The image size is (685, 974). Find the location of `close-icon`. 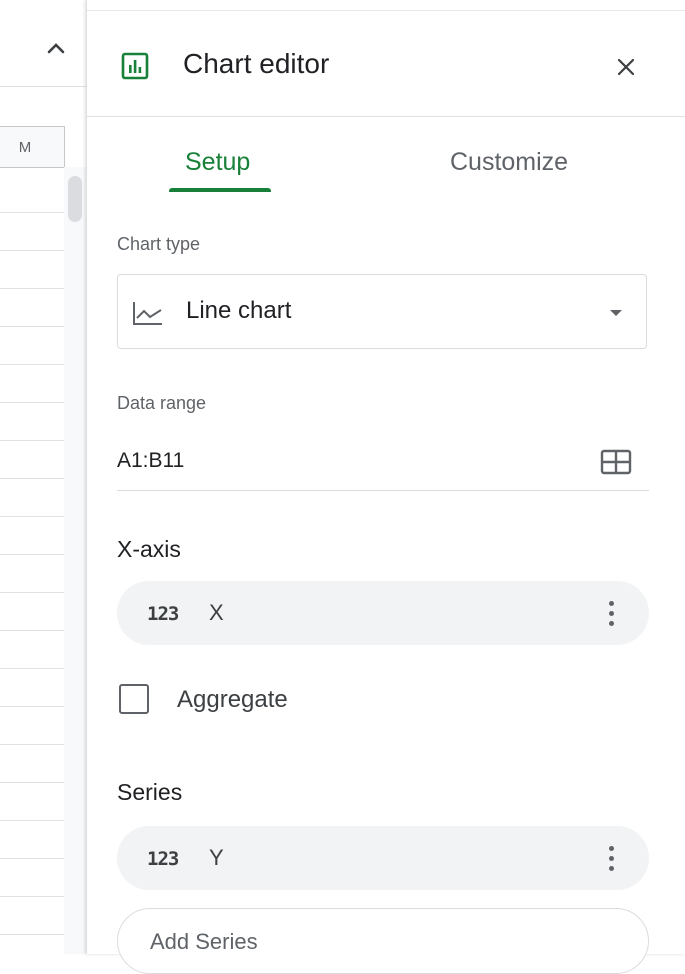

close-icon is located at coordinates (626, 67).